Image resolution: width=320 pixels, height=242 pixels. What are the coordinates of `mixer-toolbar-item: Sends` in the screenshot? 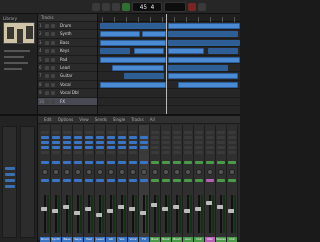 It's located at (101, 119).